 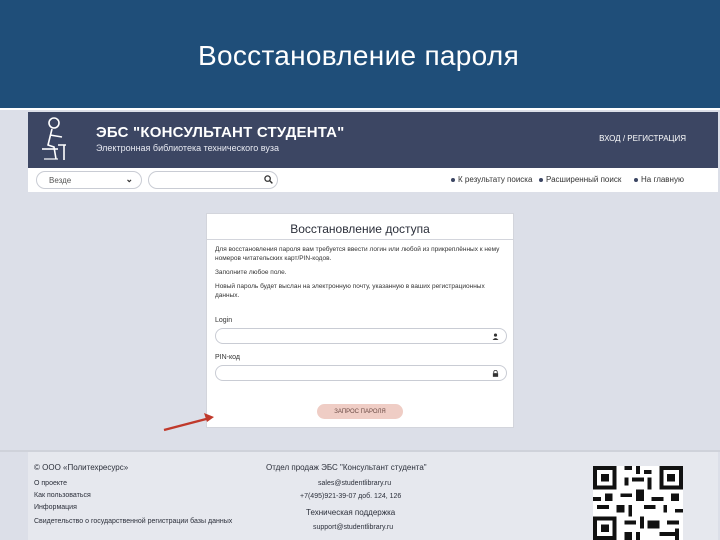 I want to click on login-field, so click(x=361, y=336).